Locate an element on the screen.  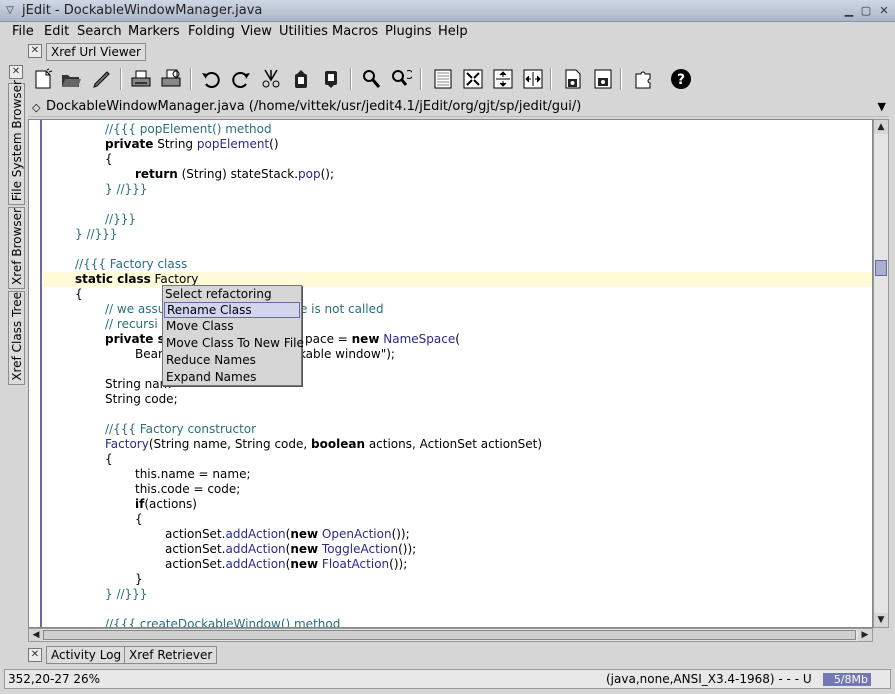
memory-status: 5/8Mb is located at coordinates (847, 679).